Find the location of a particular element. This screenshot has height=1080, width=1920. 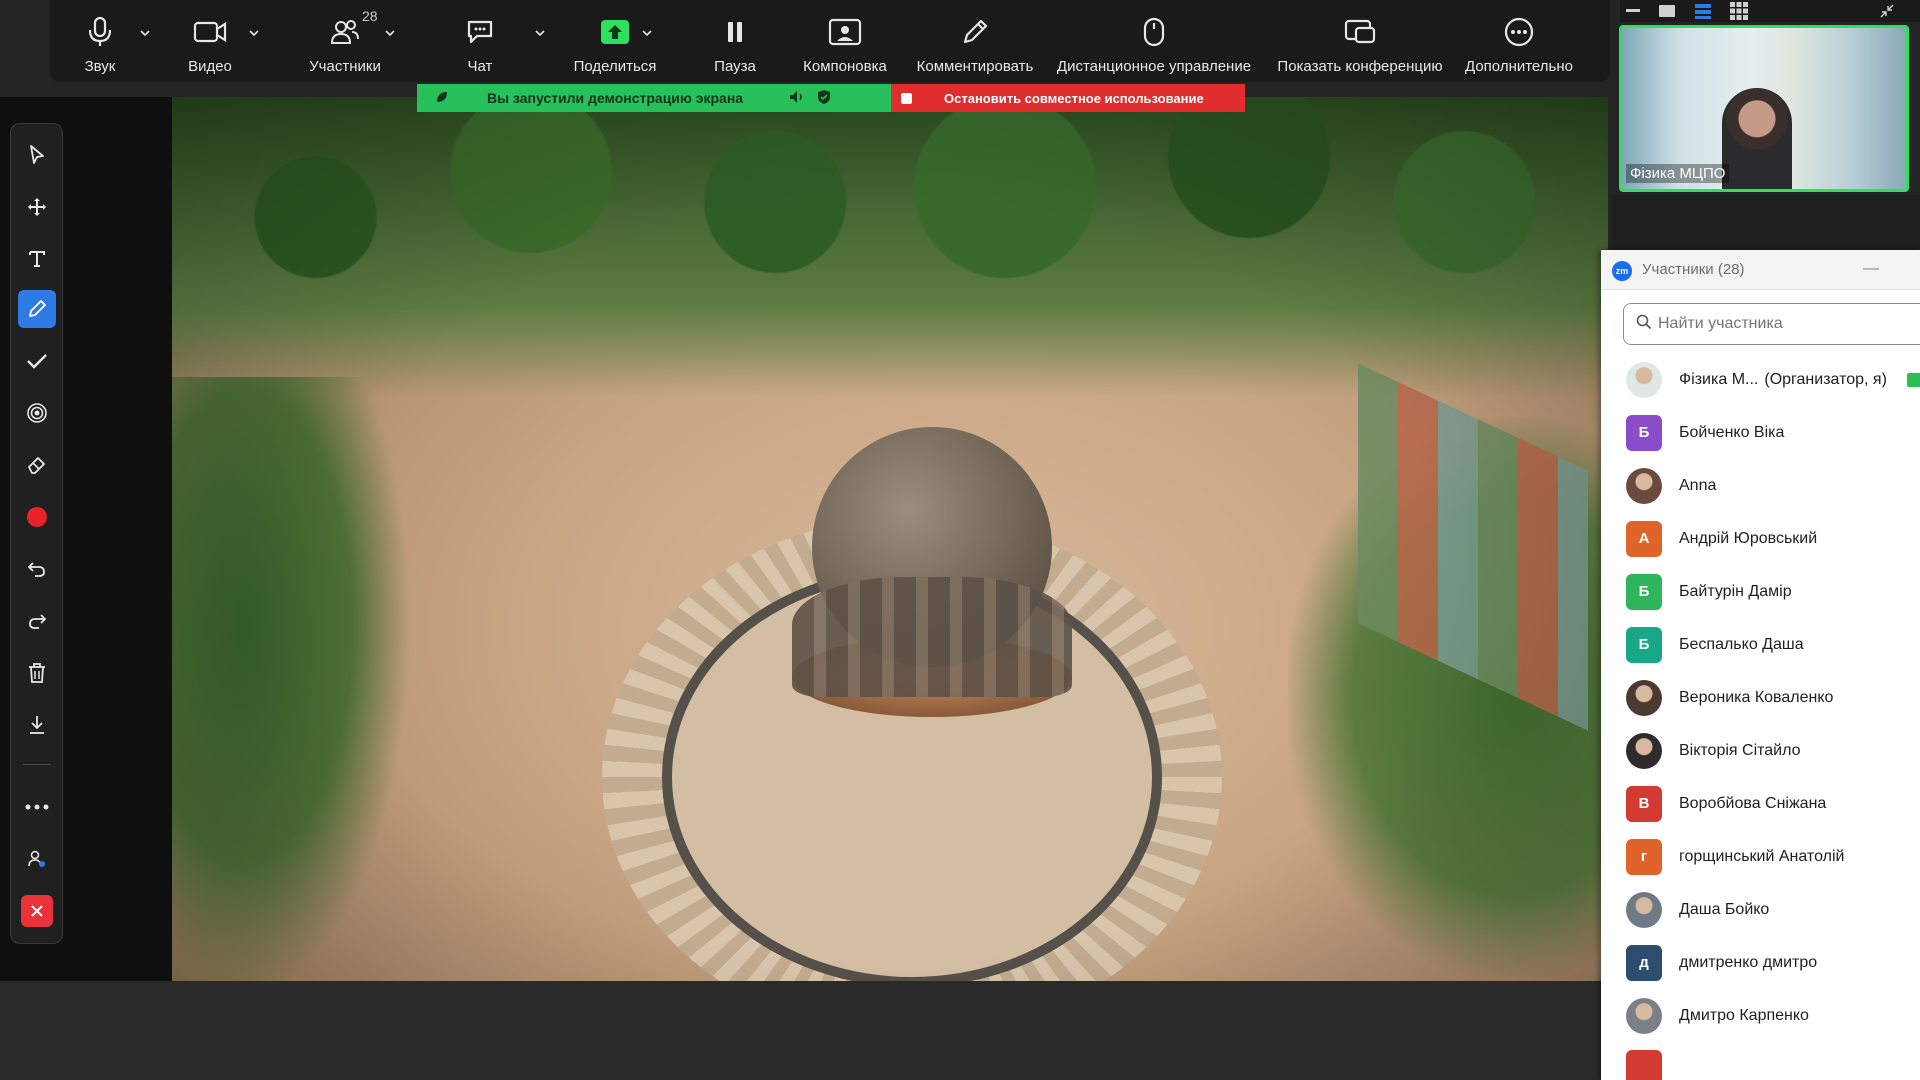

user-annotator-icon is located at coordinates (37, 859).